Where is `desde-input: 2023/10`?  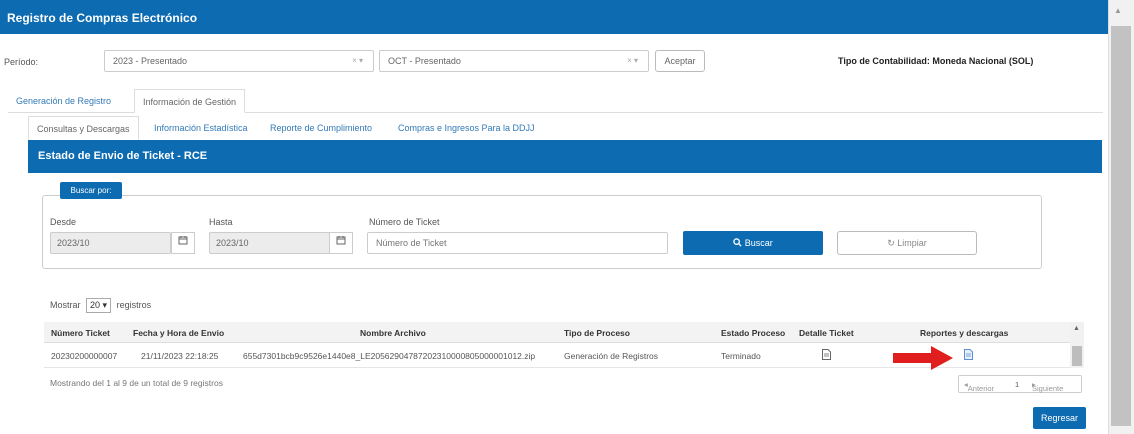 desde-input: 2023/10 is located at coordinates (110, 243).